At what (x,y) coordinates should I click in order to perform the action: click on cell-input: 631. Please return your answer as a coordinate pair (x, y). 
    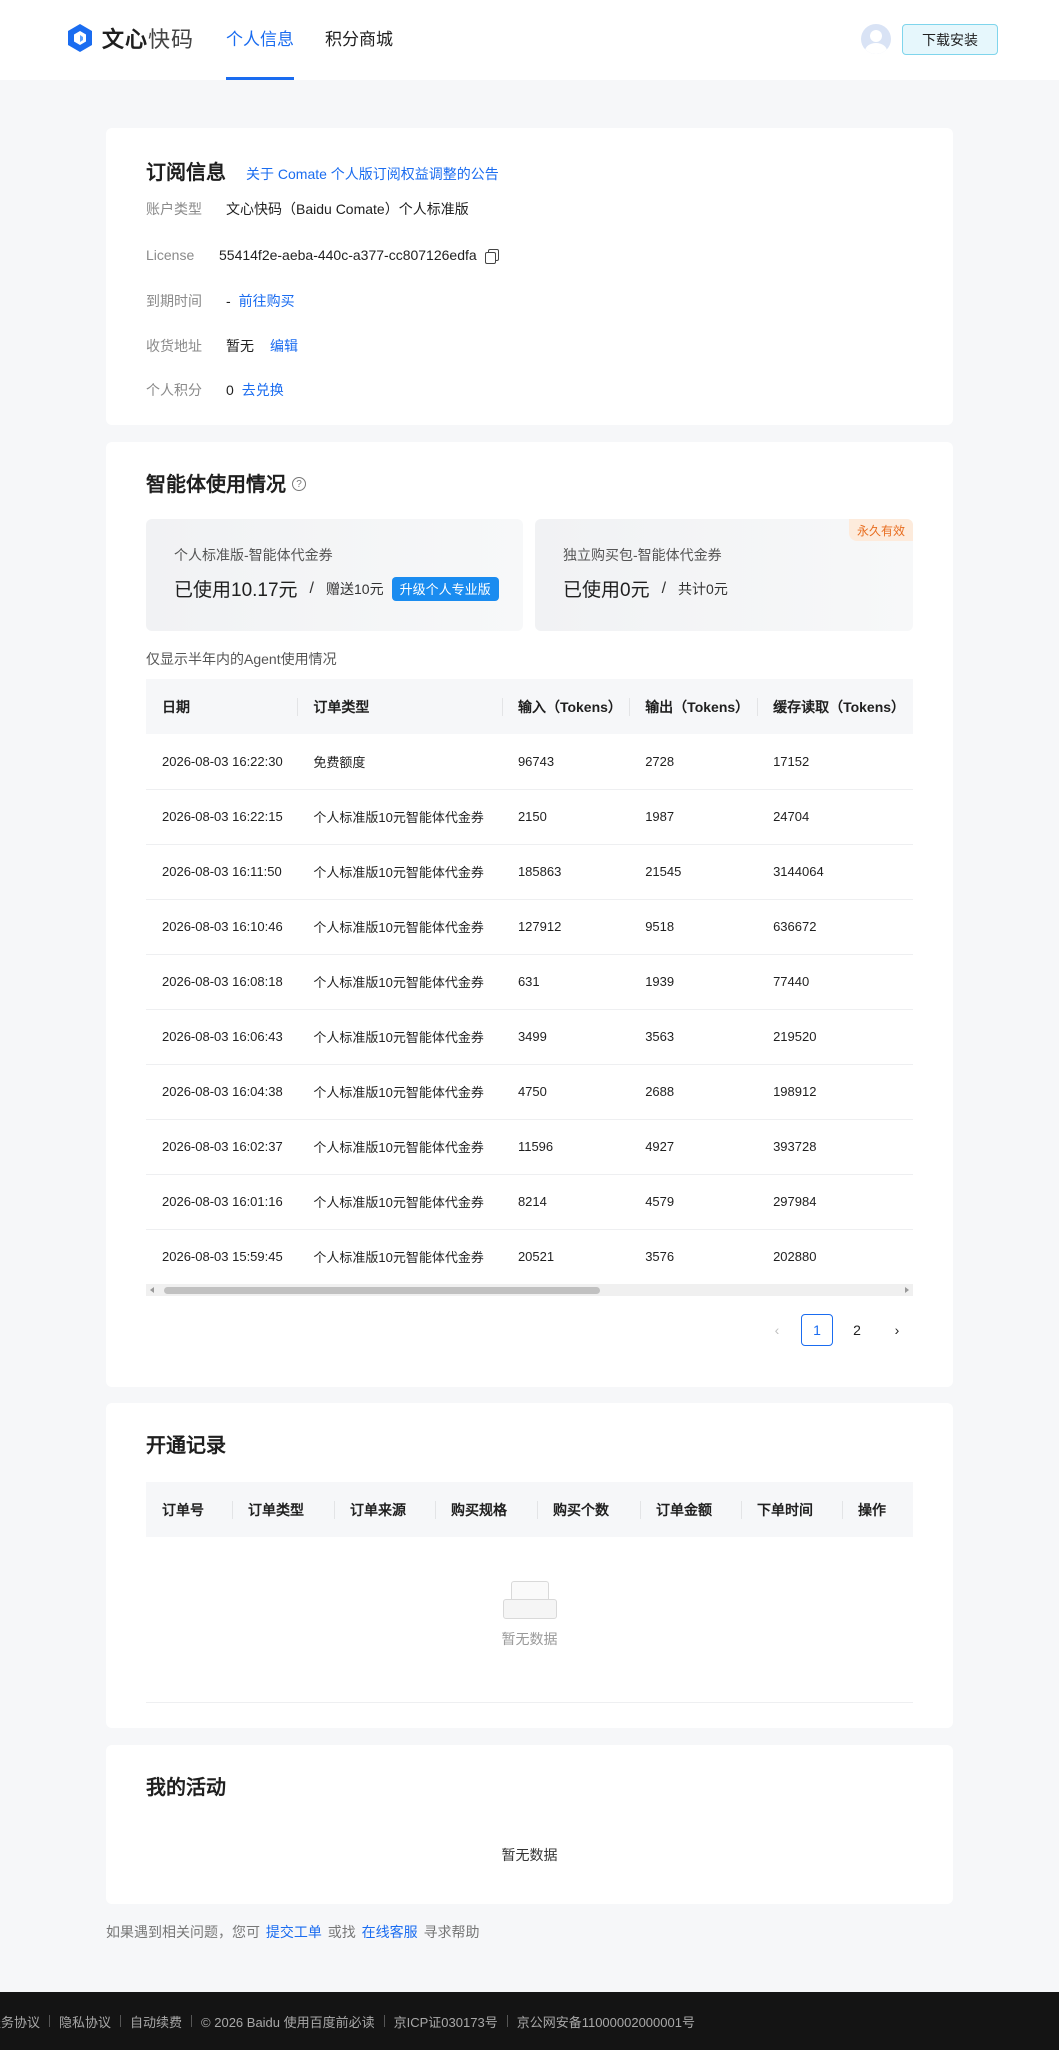
    Looking at the image, I should click on (565, 982).